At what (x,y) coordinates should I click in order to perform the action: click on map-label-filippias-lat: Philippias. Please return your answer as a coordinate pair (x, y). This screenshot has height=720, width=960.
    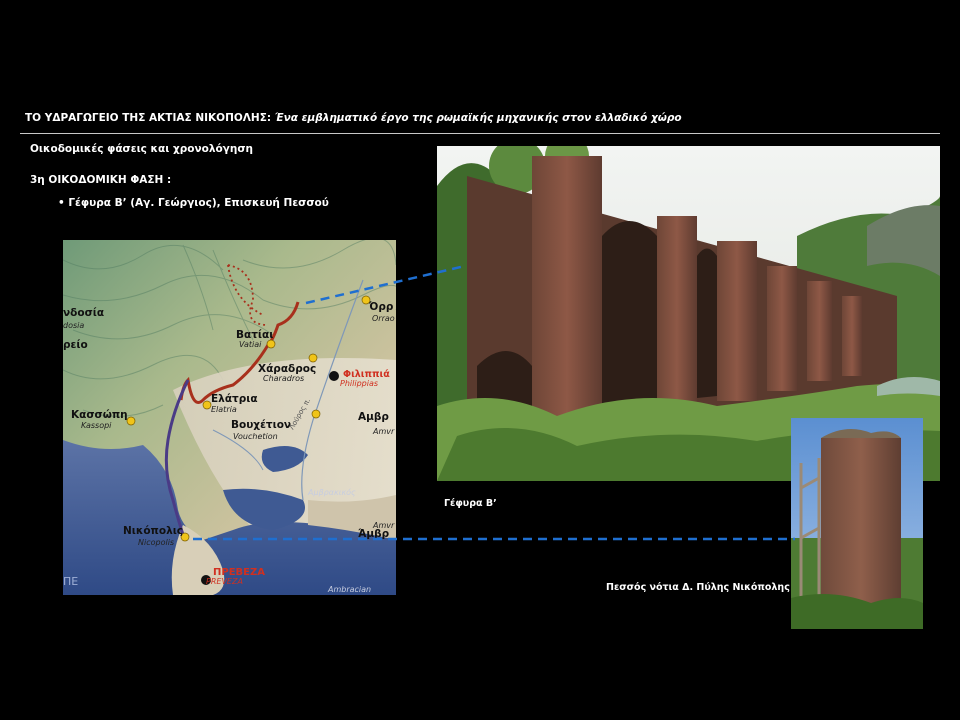
    Looking at the image, I should click on (359, 383).